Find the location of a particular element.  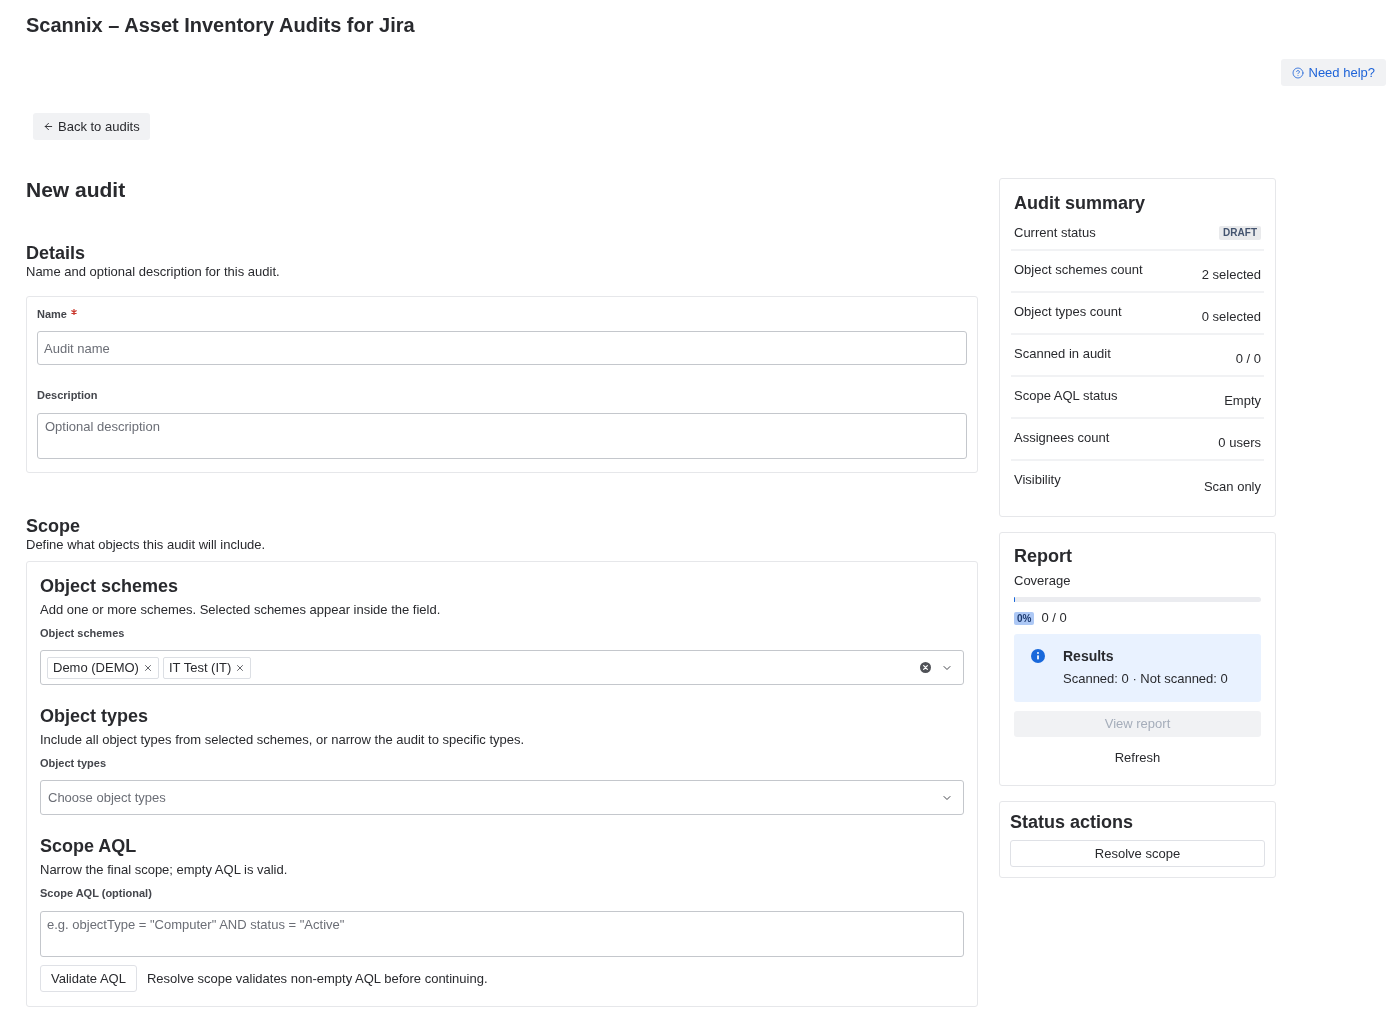

validate-aql-button: Validate AQL is located at coordinates (88, 978).